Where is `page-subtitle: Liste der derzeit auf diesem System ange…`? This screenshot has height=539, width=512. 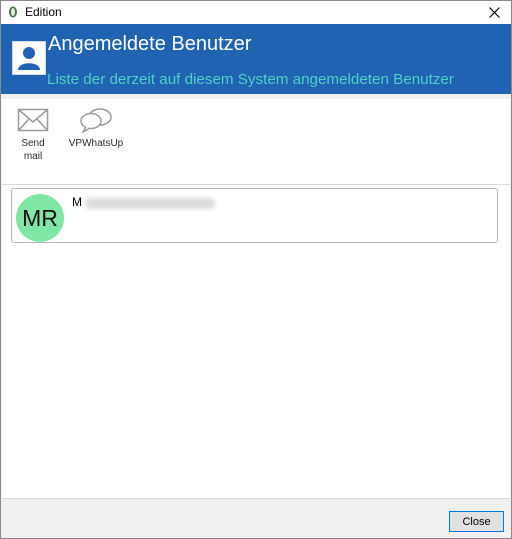
page-subtitle: Liste der derzeit auf diesem System ange… is located at coordinates (250, 79).